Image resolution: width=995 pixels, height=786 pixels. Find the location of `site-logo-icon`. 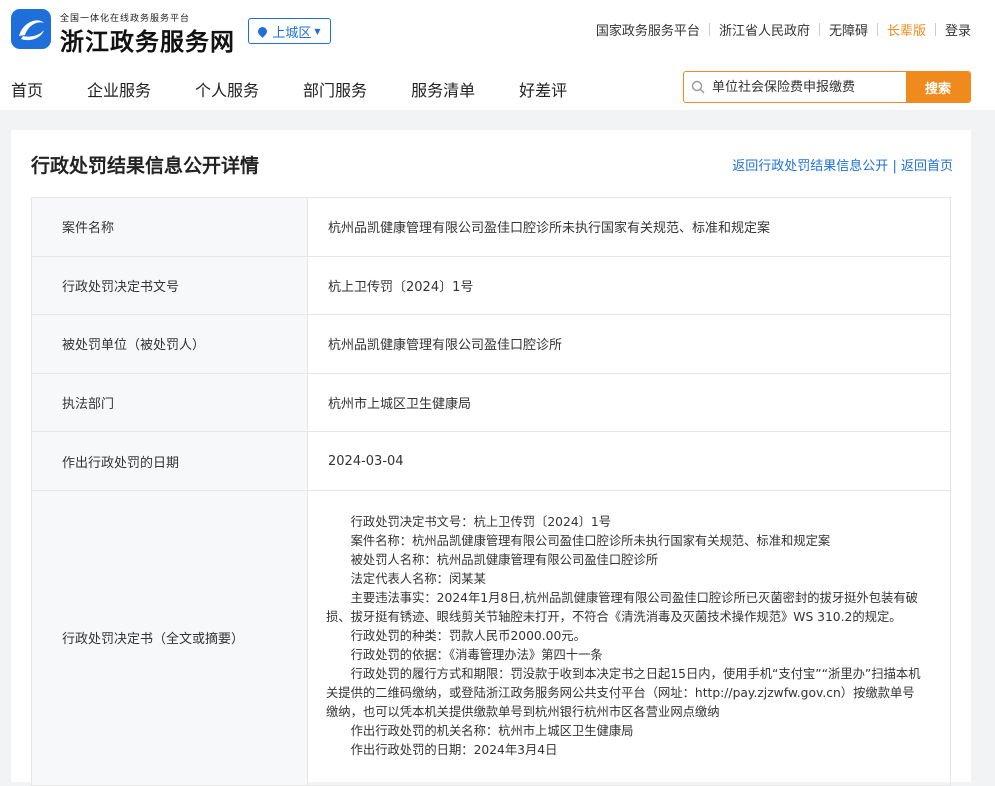

site-logo-icon is located at coordinates (31, 29).